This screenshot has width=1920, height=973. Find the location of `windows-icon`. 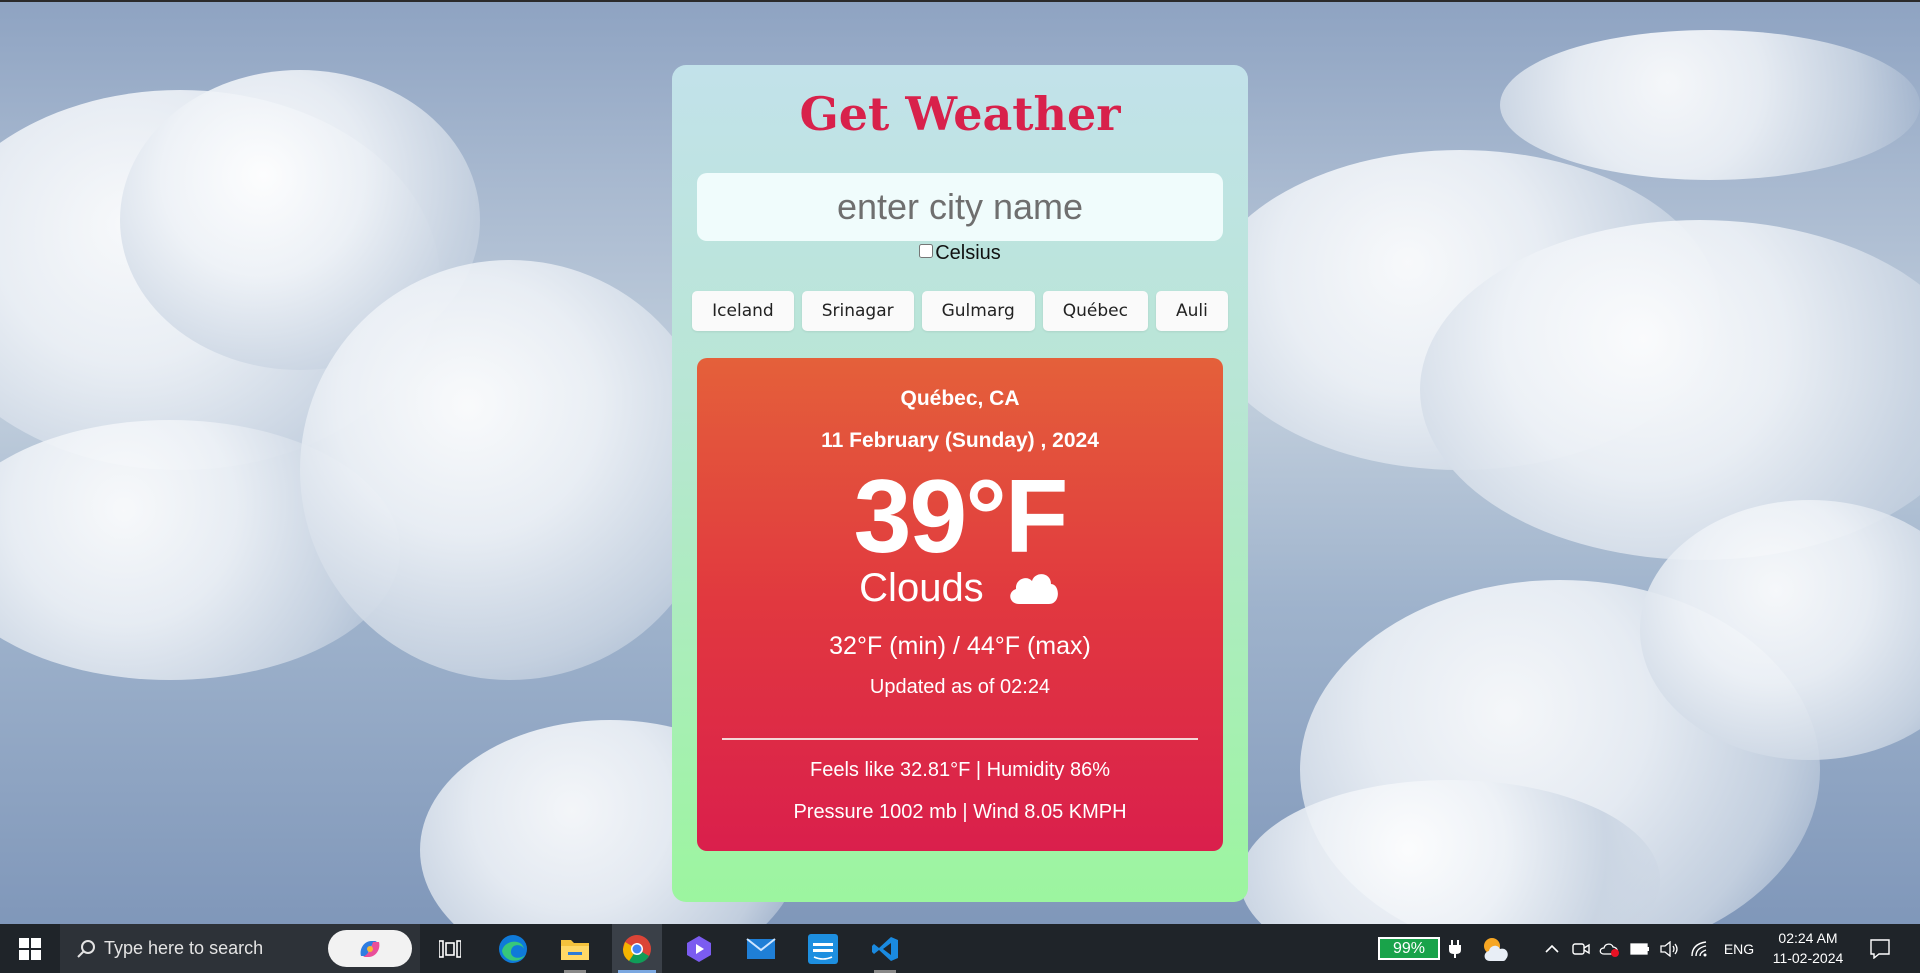

windows-icon is located at coordinates (30, 948).